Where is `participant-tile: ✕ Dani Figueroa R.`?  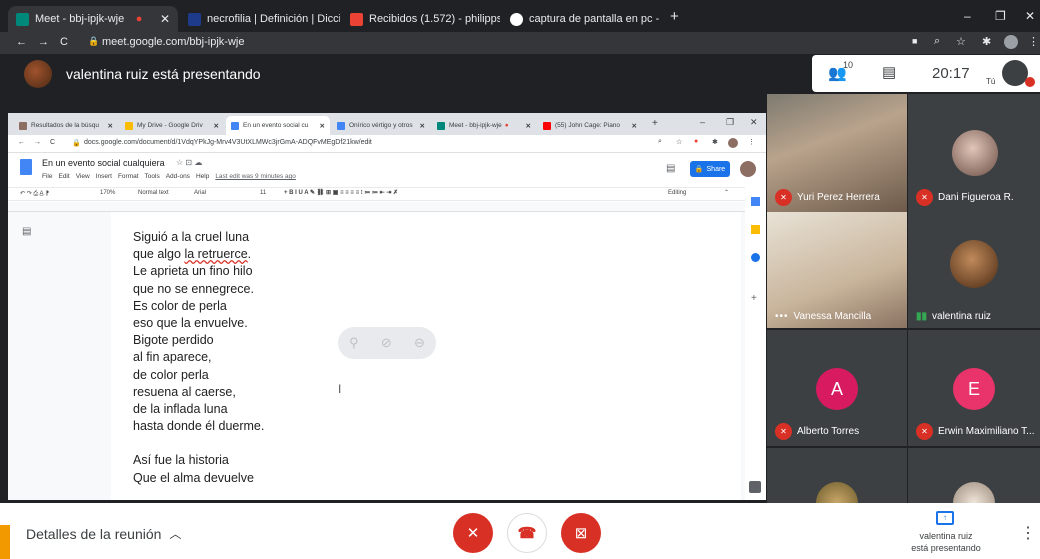
participant-tile: ✕ Dani Figueroa R. is located at coordinates (974, 153).